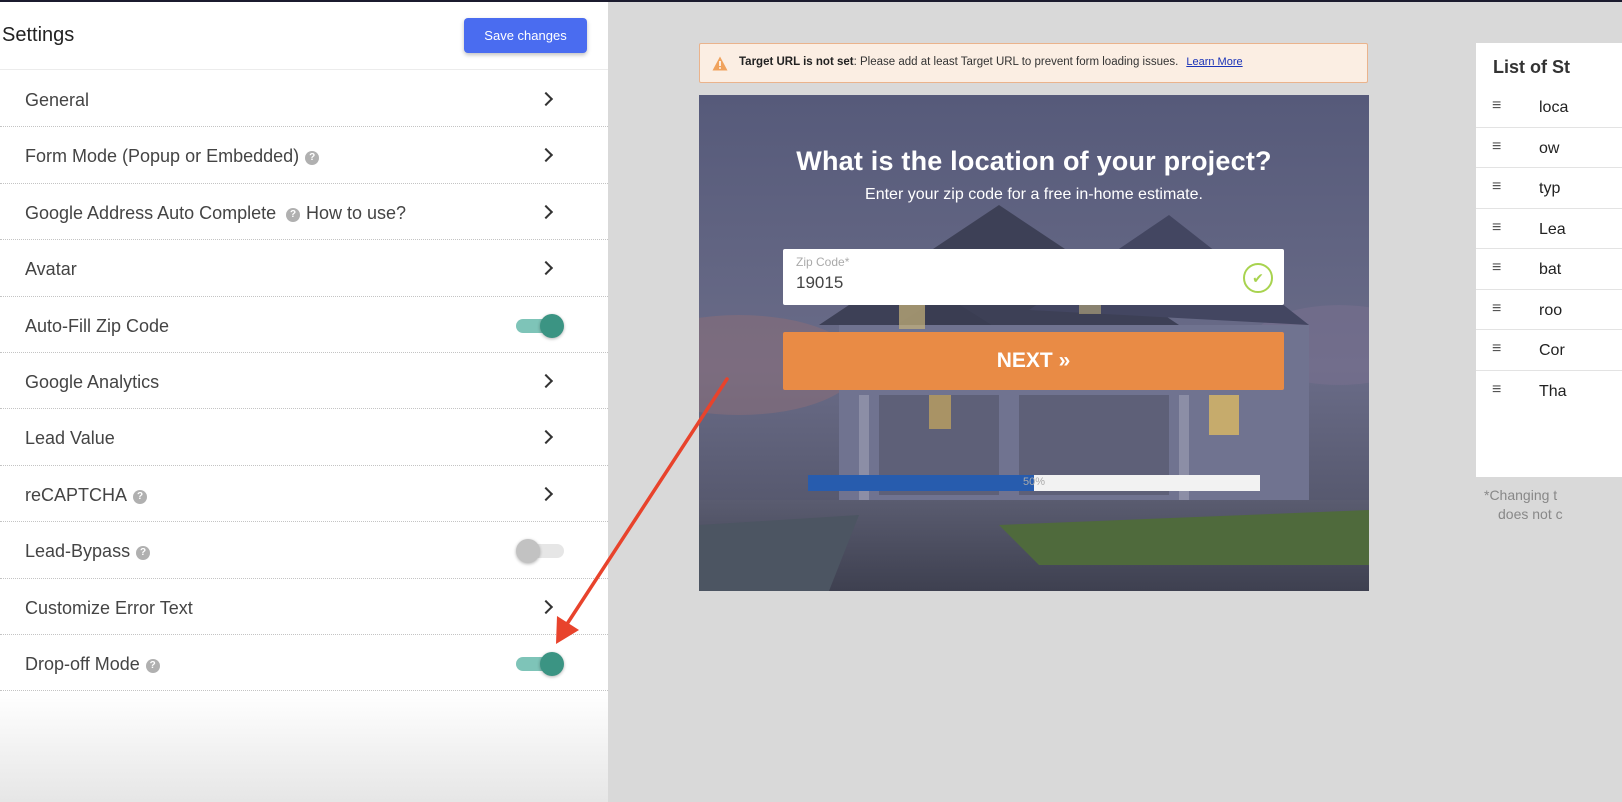 The width and height of the screenshot is (1622, 802). I want to click on step-name: Lea, so click(1552, 229).